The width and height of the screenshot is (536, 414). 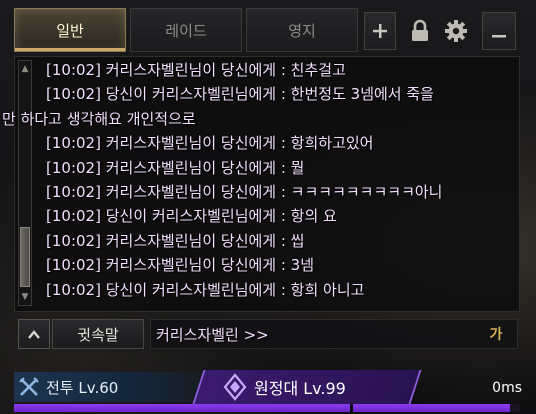 What do you see at coordinates (210, 265) in the screenshot?
I see `message-text: 커리스자벨린님이 당신에게 : 3넴` at bounding box center [210, 265].